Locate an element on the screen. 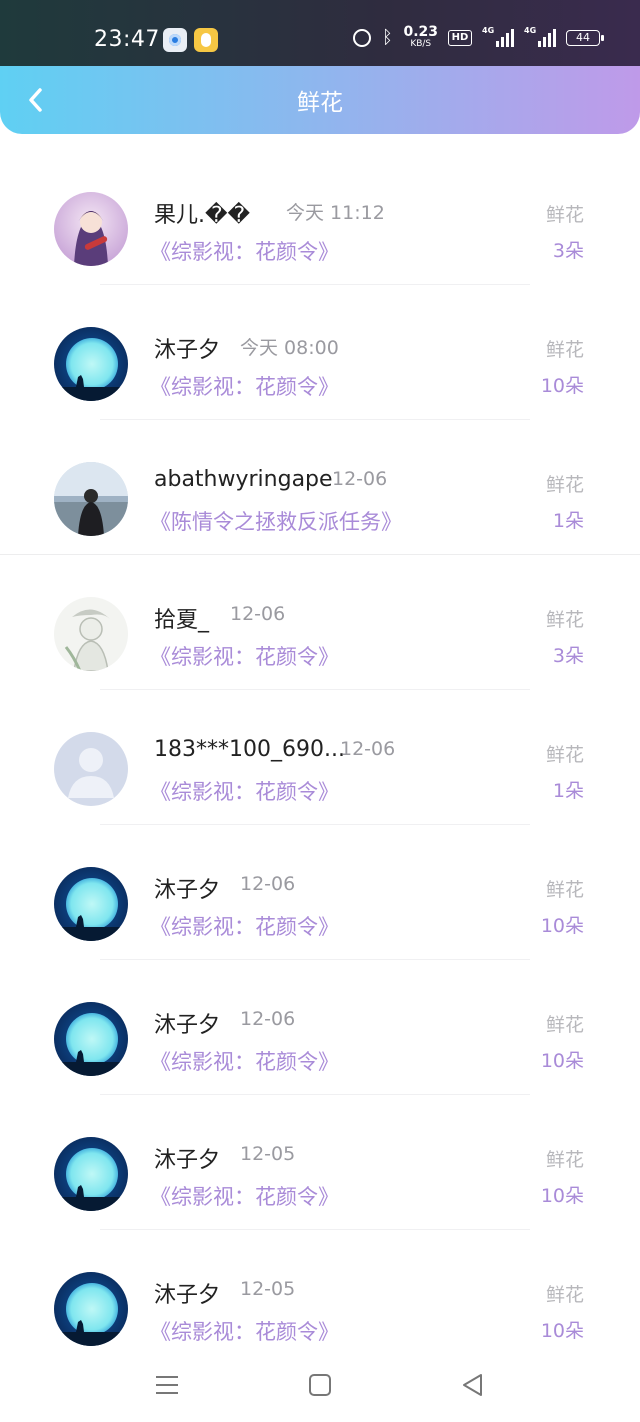  user-name: 拾夏_ is located at coordinates (181, 618).